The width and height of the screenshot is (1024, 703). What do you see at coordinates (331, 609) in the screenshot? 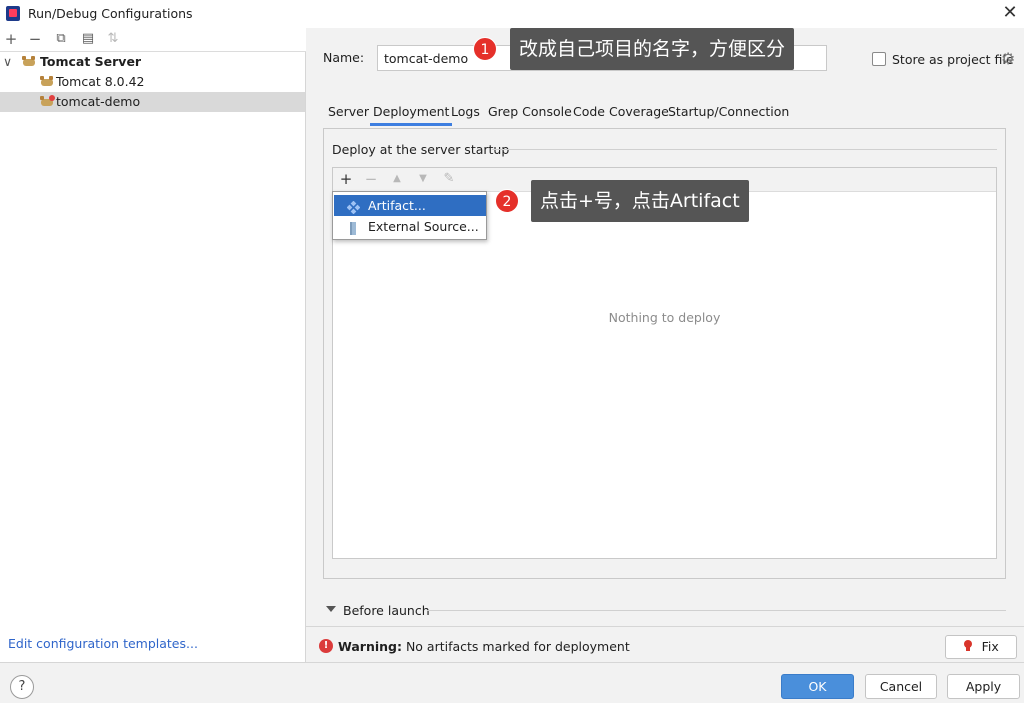
I see `expand-triangle-icon` at bounding box center [331, 609].